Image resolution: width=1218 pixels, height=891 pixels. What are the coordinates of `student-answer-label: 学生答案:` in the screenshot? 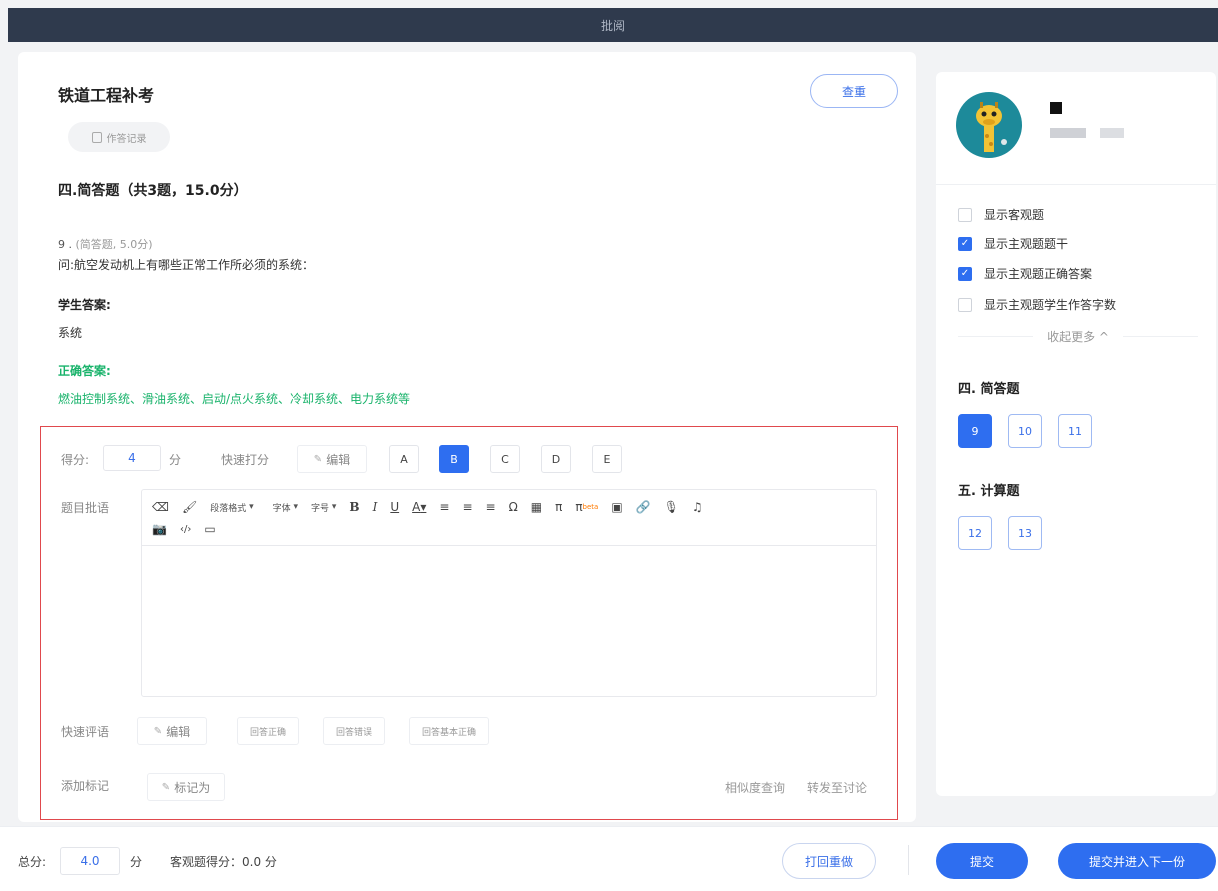 It's located at (84, 305).